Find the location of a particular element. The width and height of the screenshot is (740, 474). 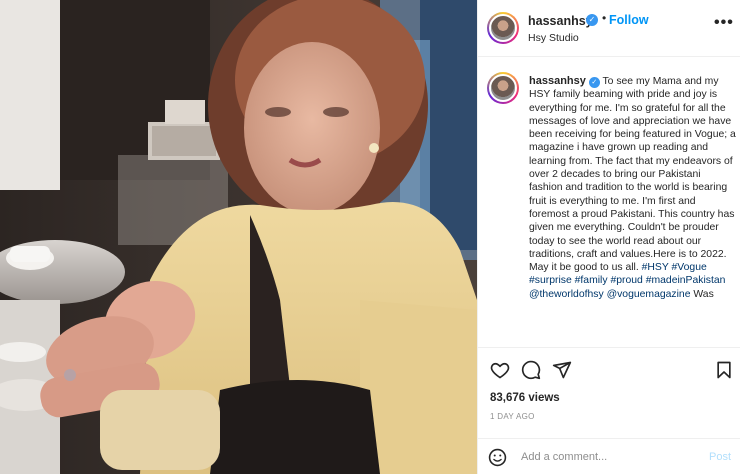

verified-badge-icon: ✓ is located at coordinates (592, 20).